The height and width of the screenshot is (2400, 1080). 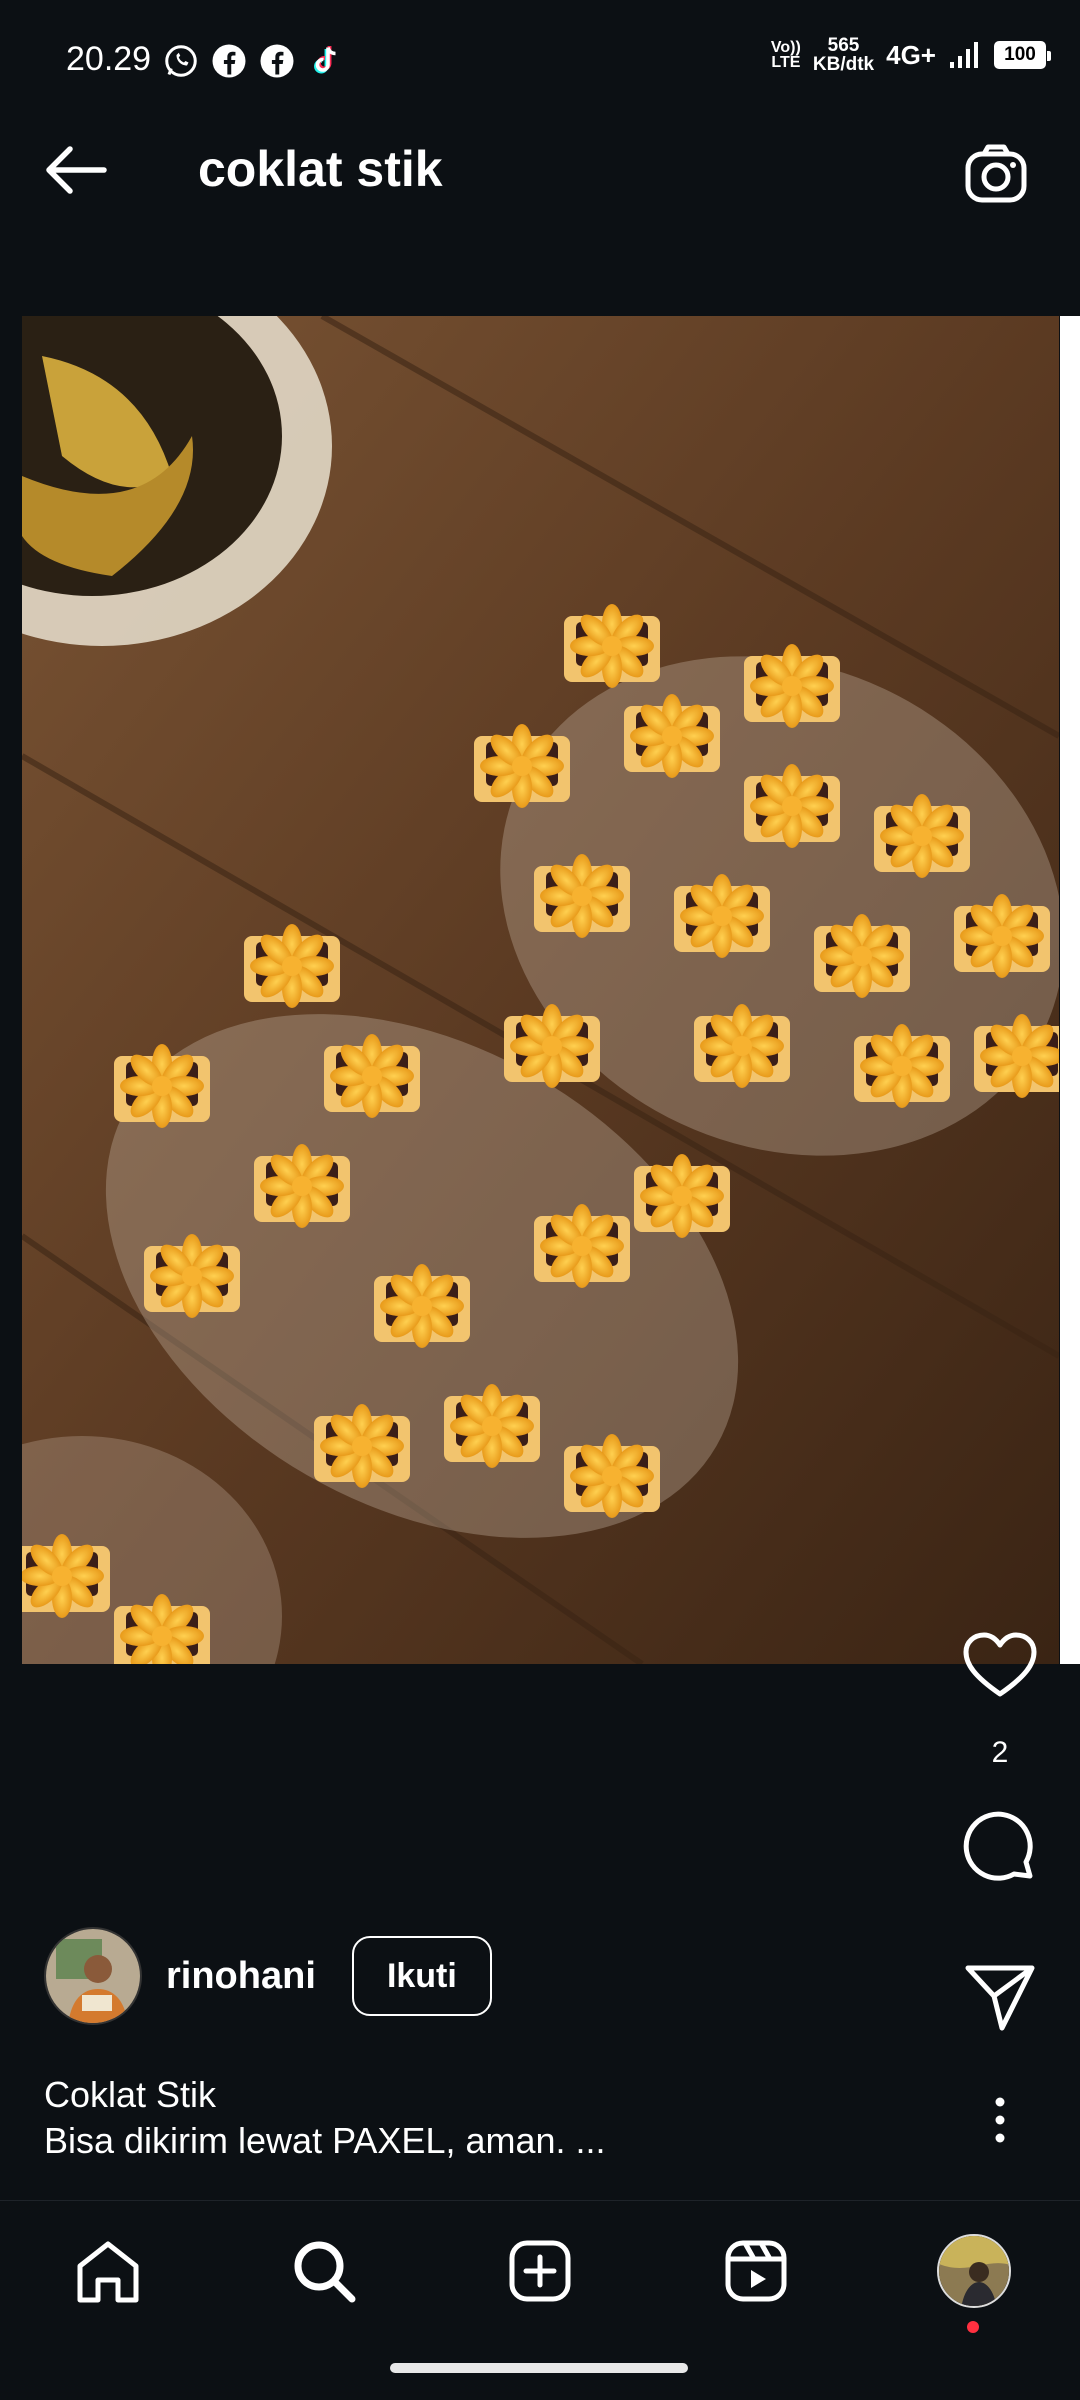 I want to click on battery-indicator: 100, so click(x=1022, y=55).